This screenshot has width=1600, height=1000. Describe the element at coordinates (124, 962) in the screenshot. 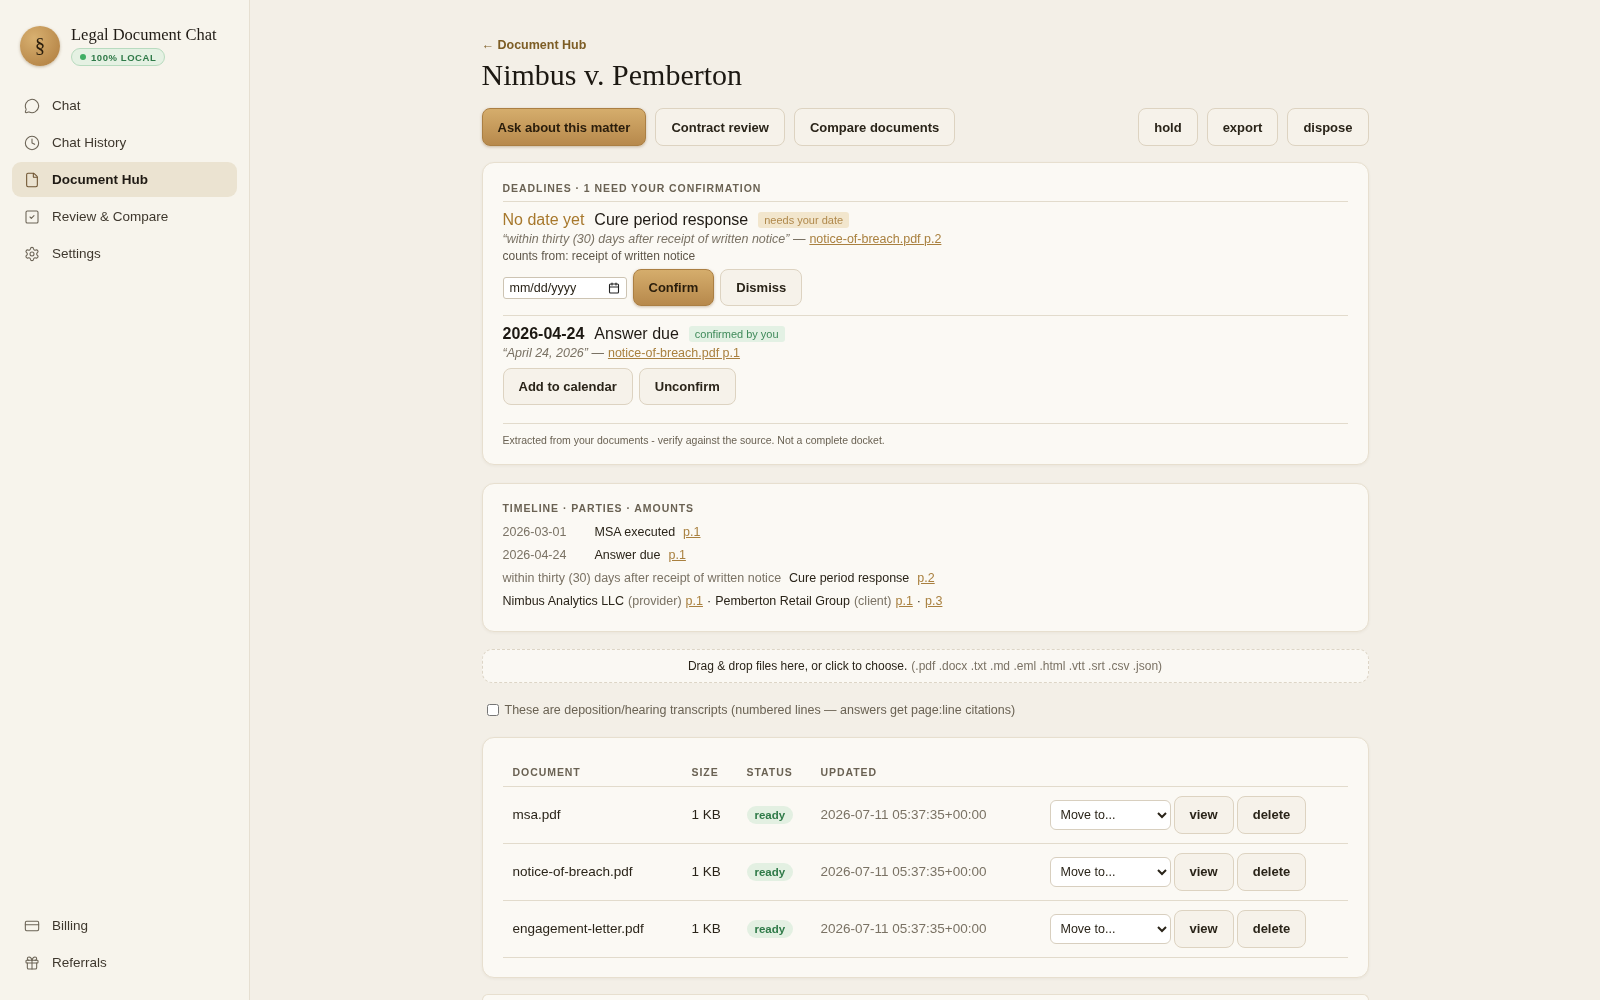

I see `nav-item: Referrals` at that location.